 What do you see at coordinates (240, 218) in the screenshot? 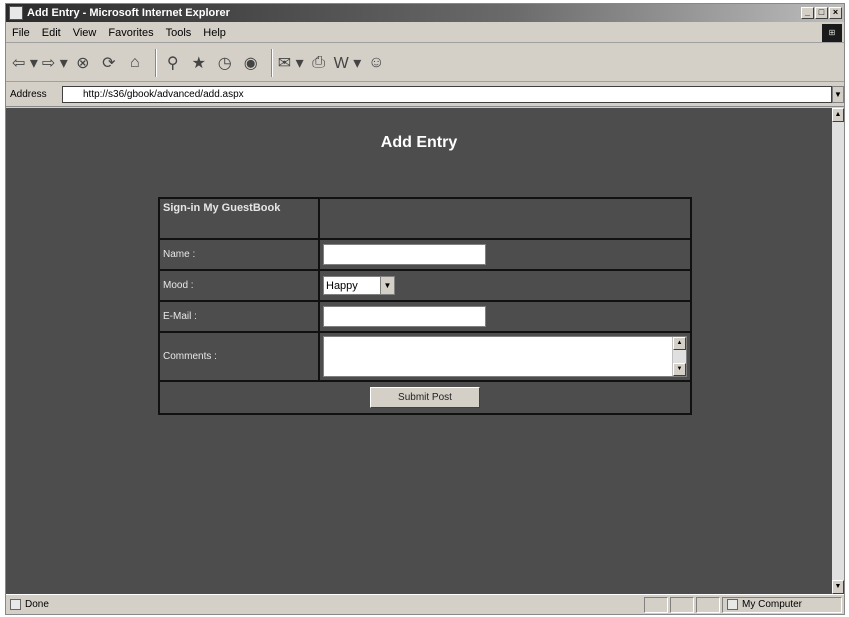
I see `form-header: Sign-in My GuestBook` at bounding box center [240, 218].